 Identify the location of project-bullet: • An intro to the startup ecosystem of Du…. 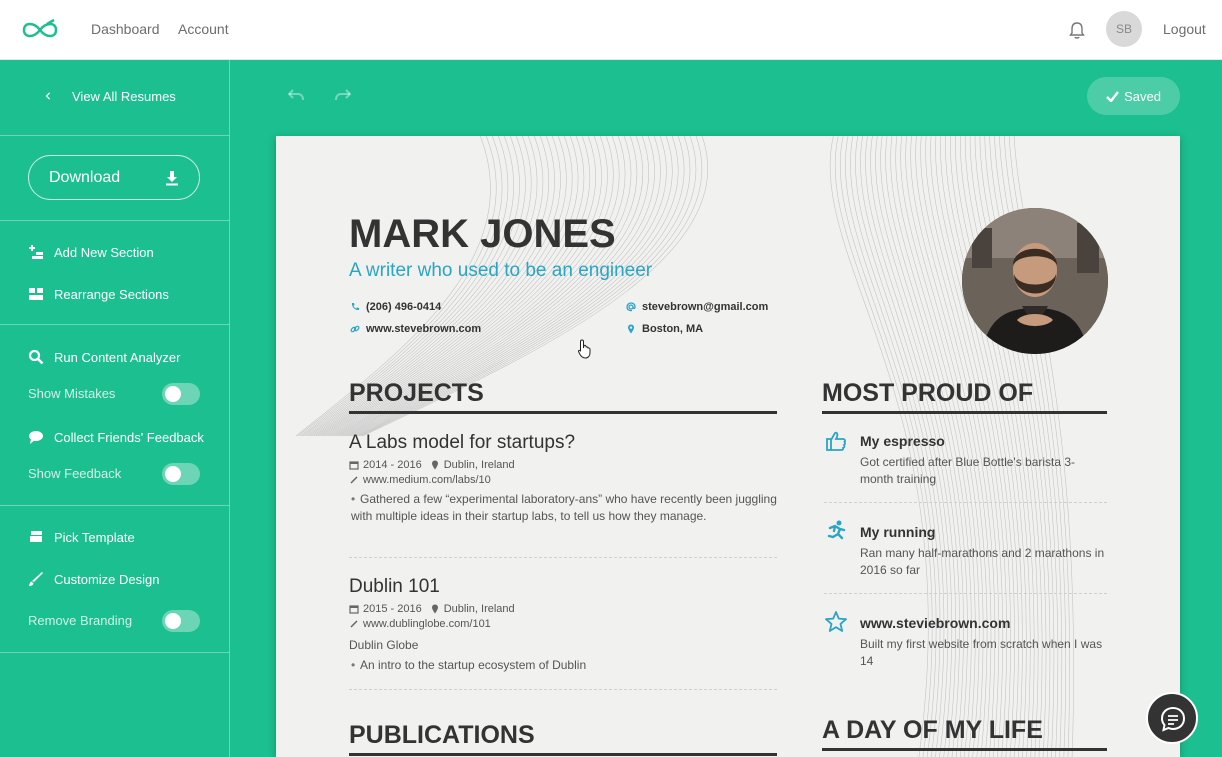
(566, 665).